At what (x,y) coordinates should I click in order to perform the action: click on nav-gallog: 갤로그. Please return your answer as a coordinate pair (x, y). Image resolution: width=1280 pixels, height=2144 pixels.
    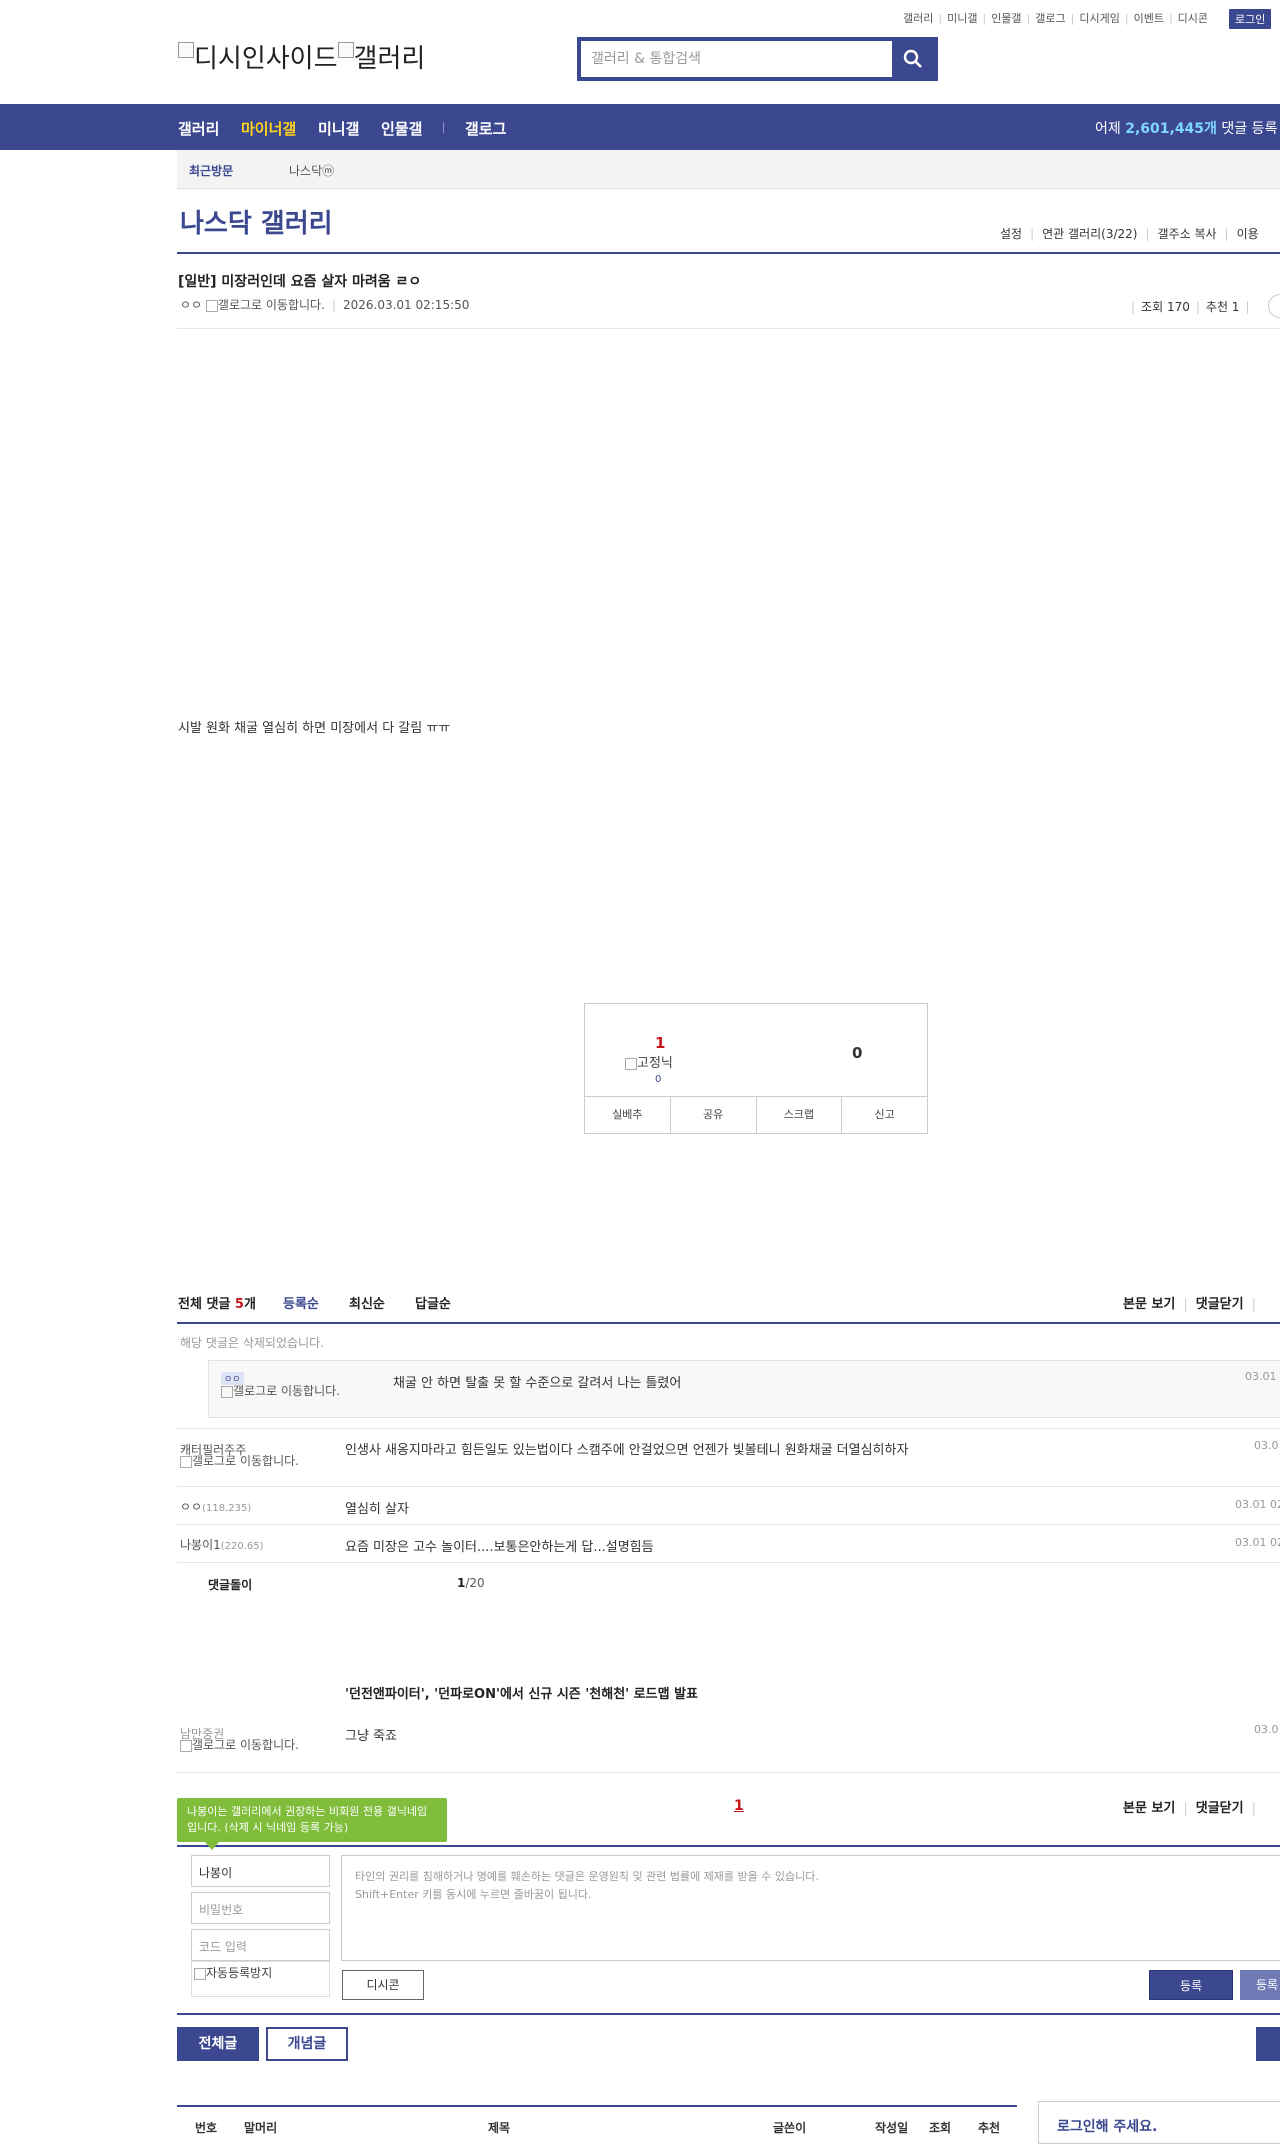
    Looking at the image, I should click on (485, 128).